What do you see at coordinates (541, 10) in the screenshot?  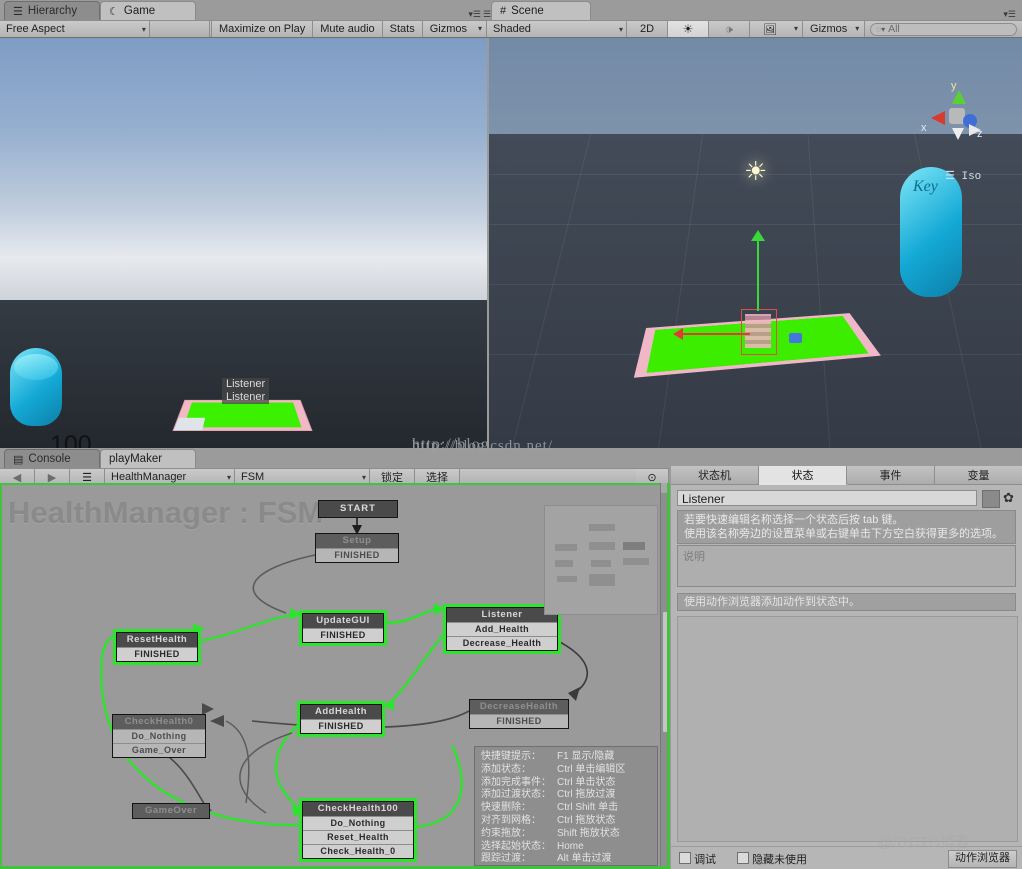 I see `tab-scene: # Scene` at bounding box center [541, 10].